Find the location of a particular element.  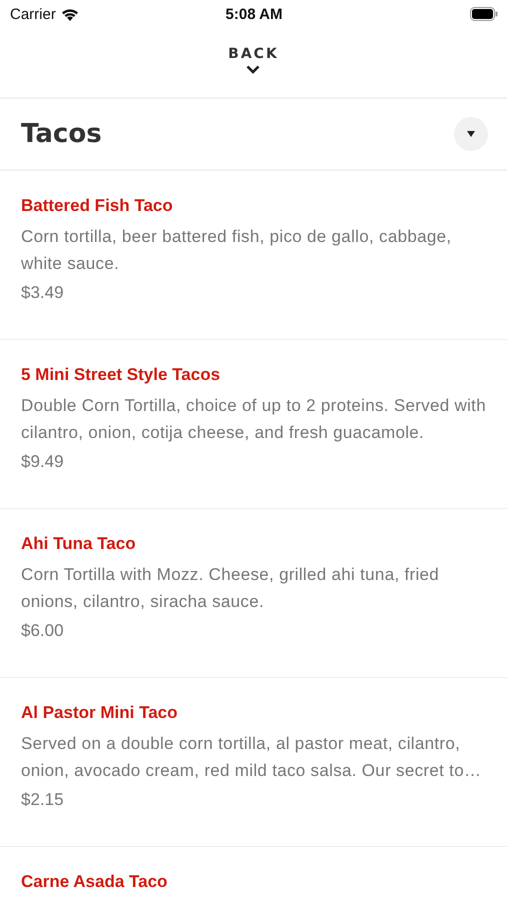

item-description: Double Corn Tortilla, choice of up to 2 proteins. Served with cilantro, onion, cotija cheese, and fresh guacamole. is located at coordinates (253, 419).